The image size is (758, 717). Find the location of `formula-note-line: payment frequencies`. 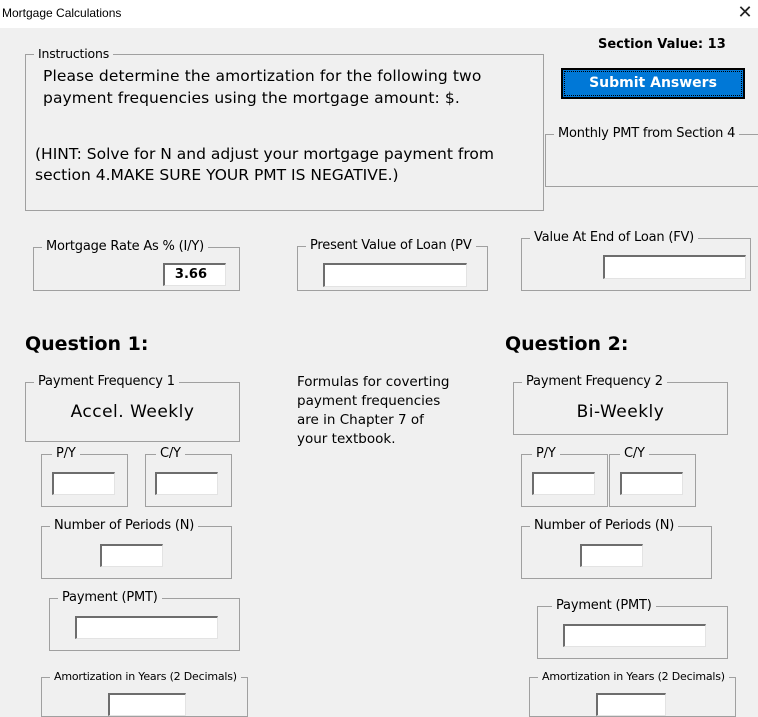

formula-note-line: payment frequencies is located at coordinates (369, 401).